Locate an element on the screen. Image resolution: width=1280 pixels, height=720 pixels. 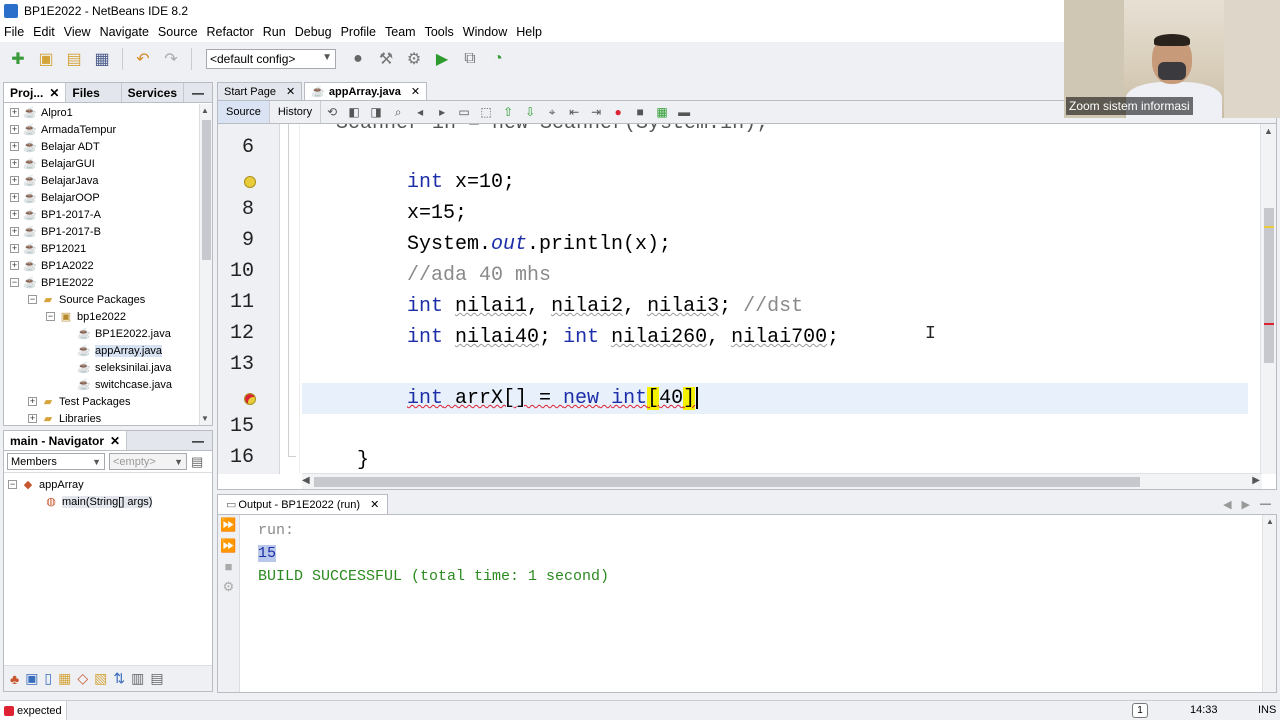
tree-item: ☕ seleksinilai.java is located at coordinates (102, 367).